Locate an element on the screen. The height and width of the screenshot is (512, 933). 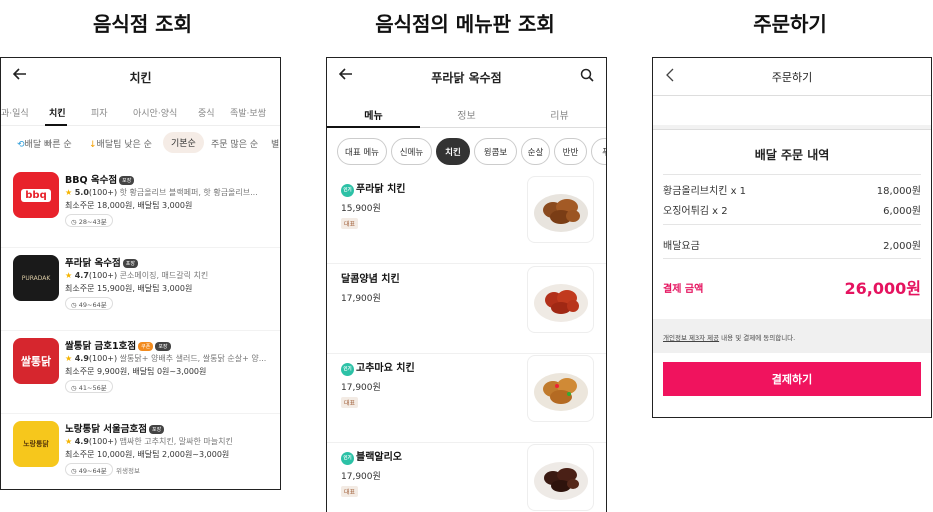
chip-category: 윙콤보 is located at coordinates (495, 151).